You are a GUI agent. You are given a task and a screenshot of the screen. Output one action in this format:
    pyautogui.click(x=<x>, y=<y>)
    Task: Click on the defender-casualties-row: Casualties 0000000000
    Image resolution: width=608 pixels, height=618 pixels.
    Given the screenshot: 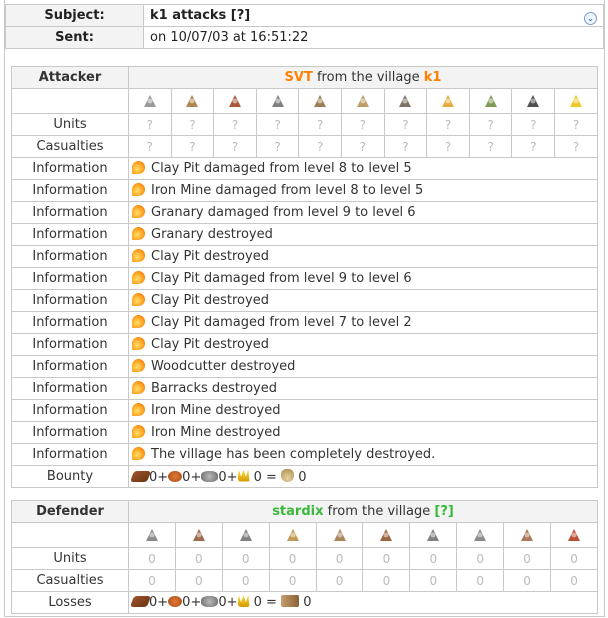 What is the action you would take?
    pyautogui.click(x=304, y=580)
    